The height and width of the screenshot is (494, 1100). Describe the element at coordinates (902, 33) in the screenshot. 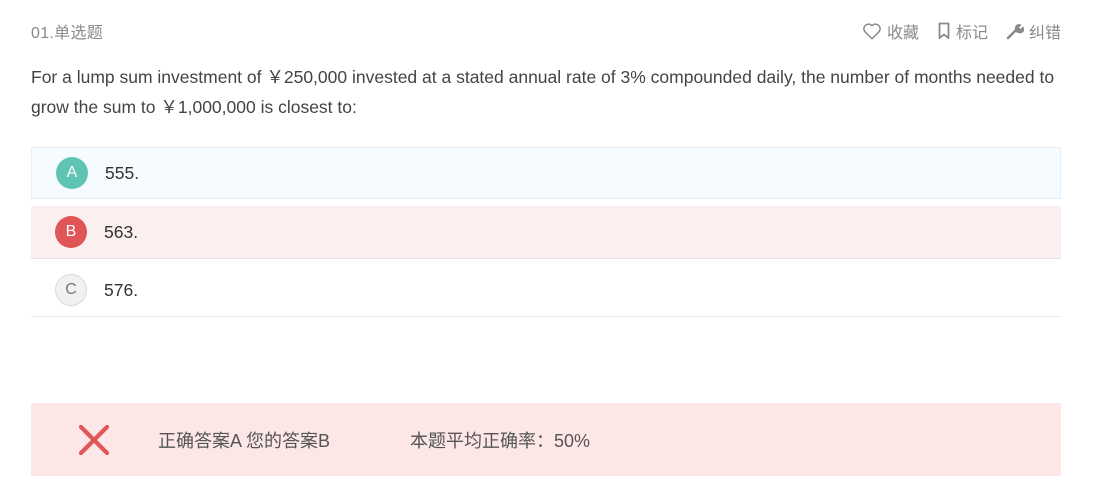

I see `favorite-label: 收藏` at that location.